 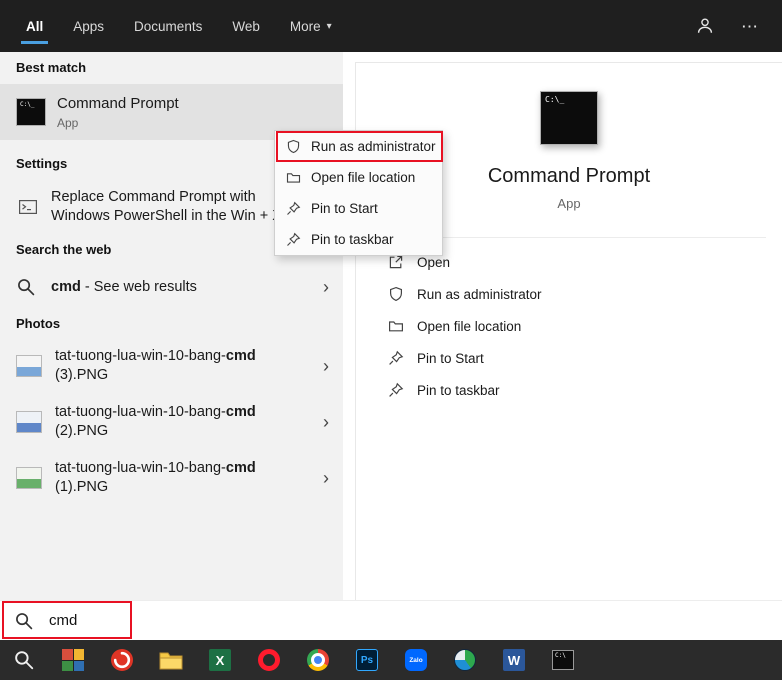 I want to click on account-icon, so click(x=705, y=25).